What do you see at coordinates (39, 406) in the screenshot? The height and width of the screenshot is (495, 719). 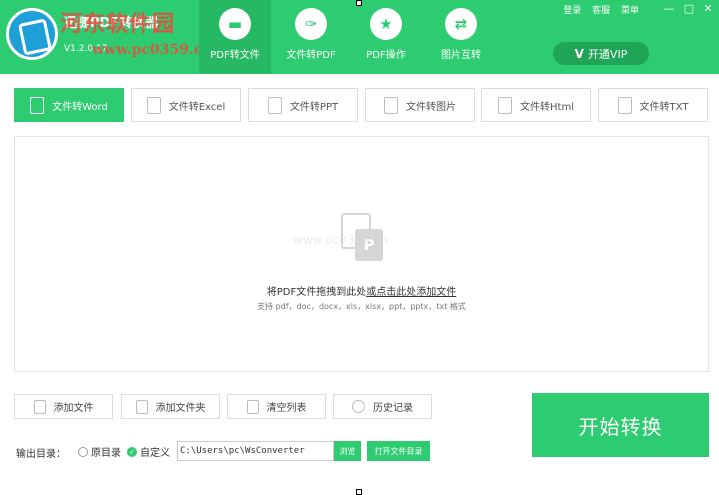 I see `add-file-icon` at bounding box center [39, 406].